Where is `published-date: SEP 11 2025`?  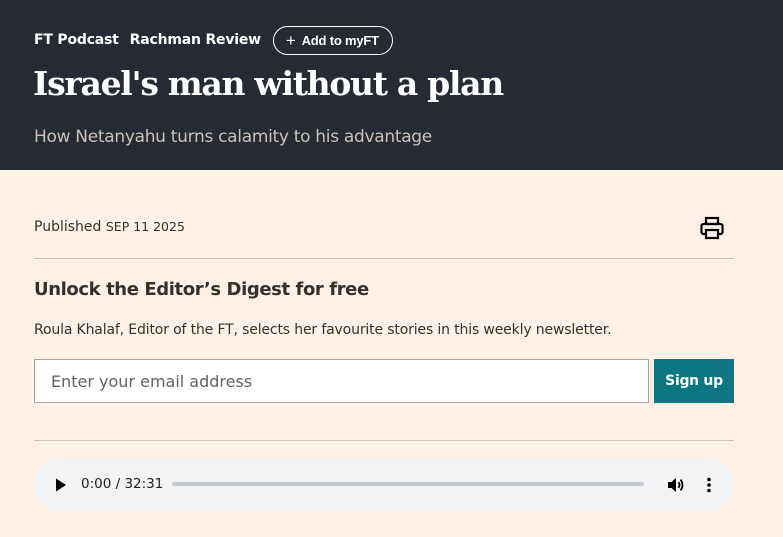
published-date: SEP 11 2025 is located at coordinates (145, 226).